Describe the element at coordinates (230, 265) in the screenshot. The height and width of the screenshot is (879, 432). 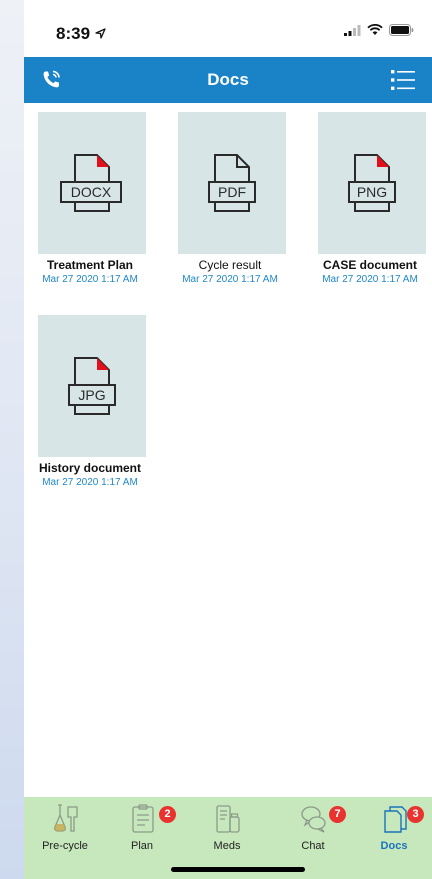
I see `document-title: Cycle result` at that location.